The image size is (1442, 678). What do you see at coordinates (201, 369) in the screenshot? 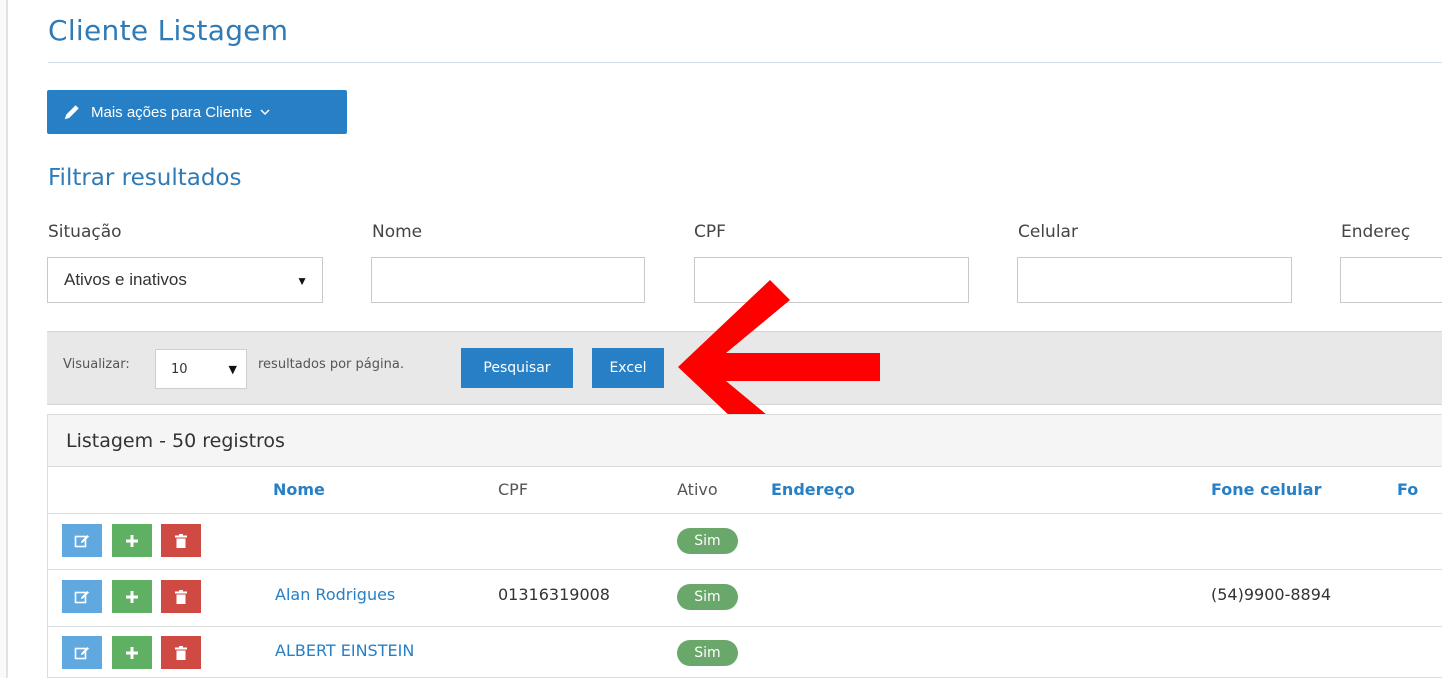
I see `per-page-select: 10 ▼` at bounding box center [201, 369].